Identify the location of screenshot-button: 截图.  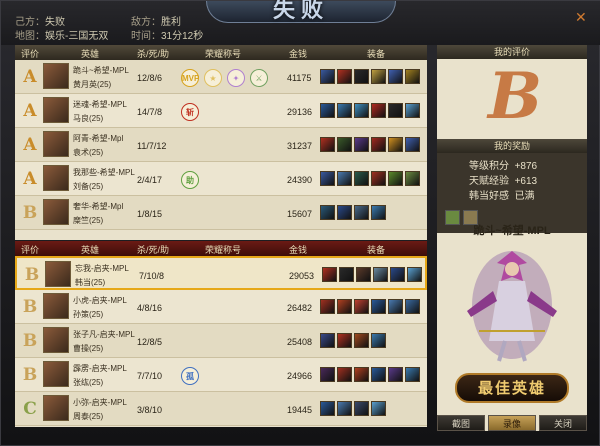
(461, 423).